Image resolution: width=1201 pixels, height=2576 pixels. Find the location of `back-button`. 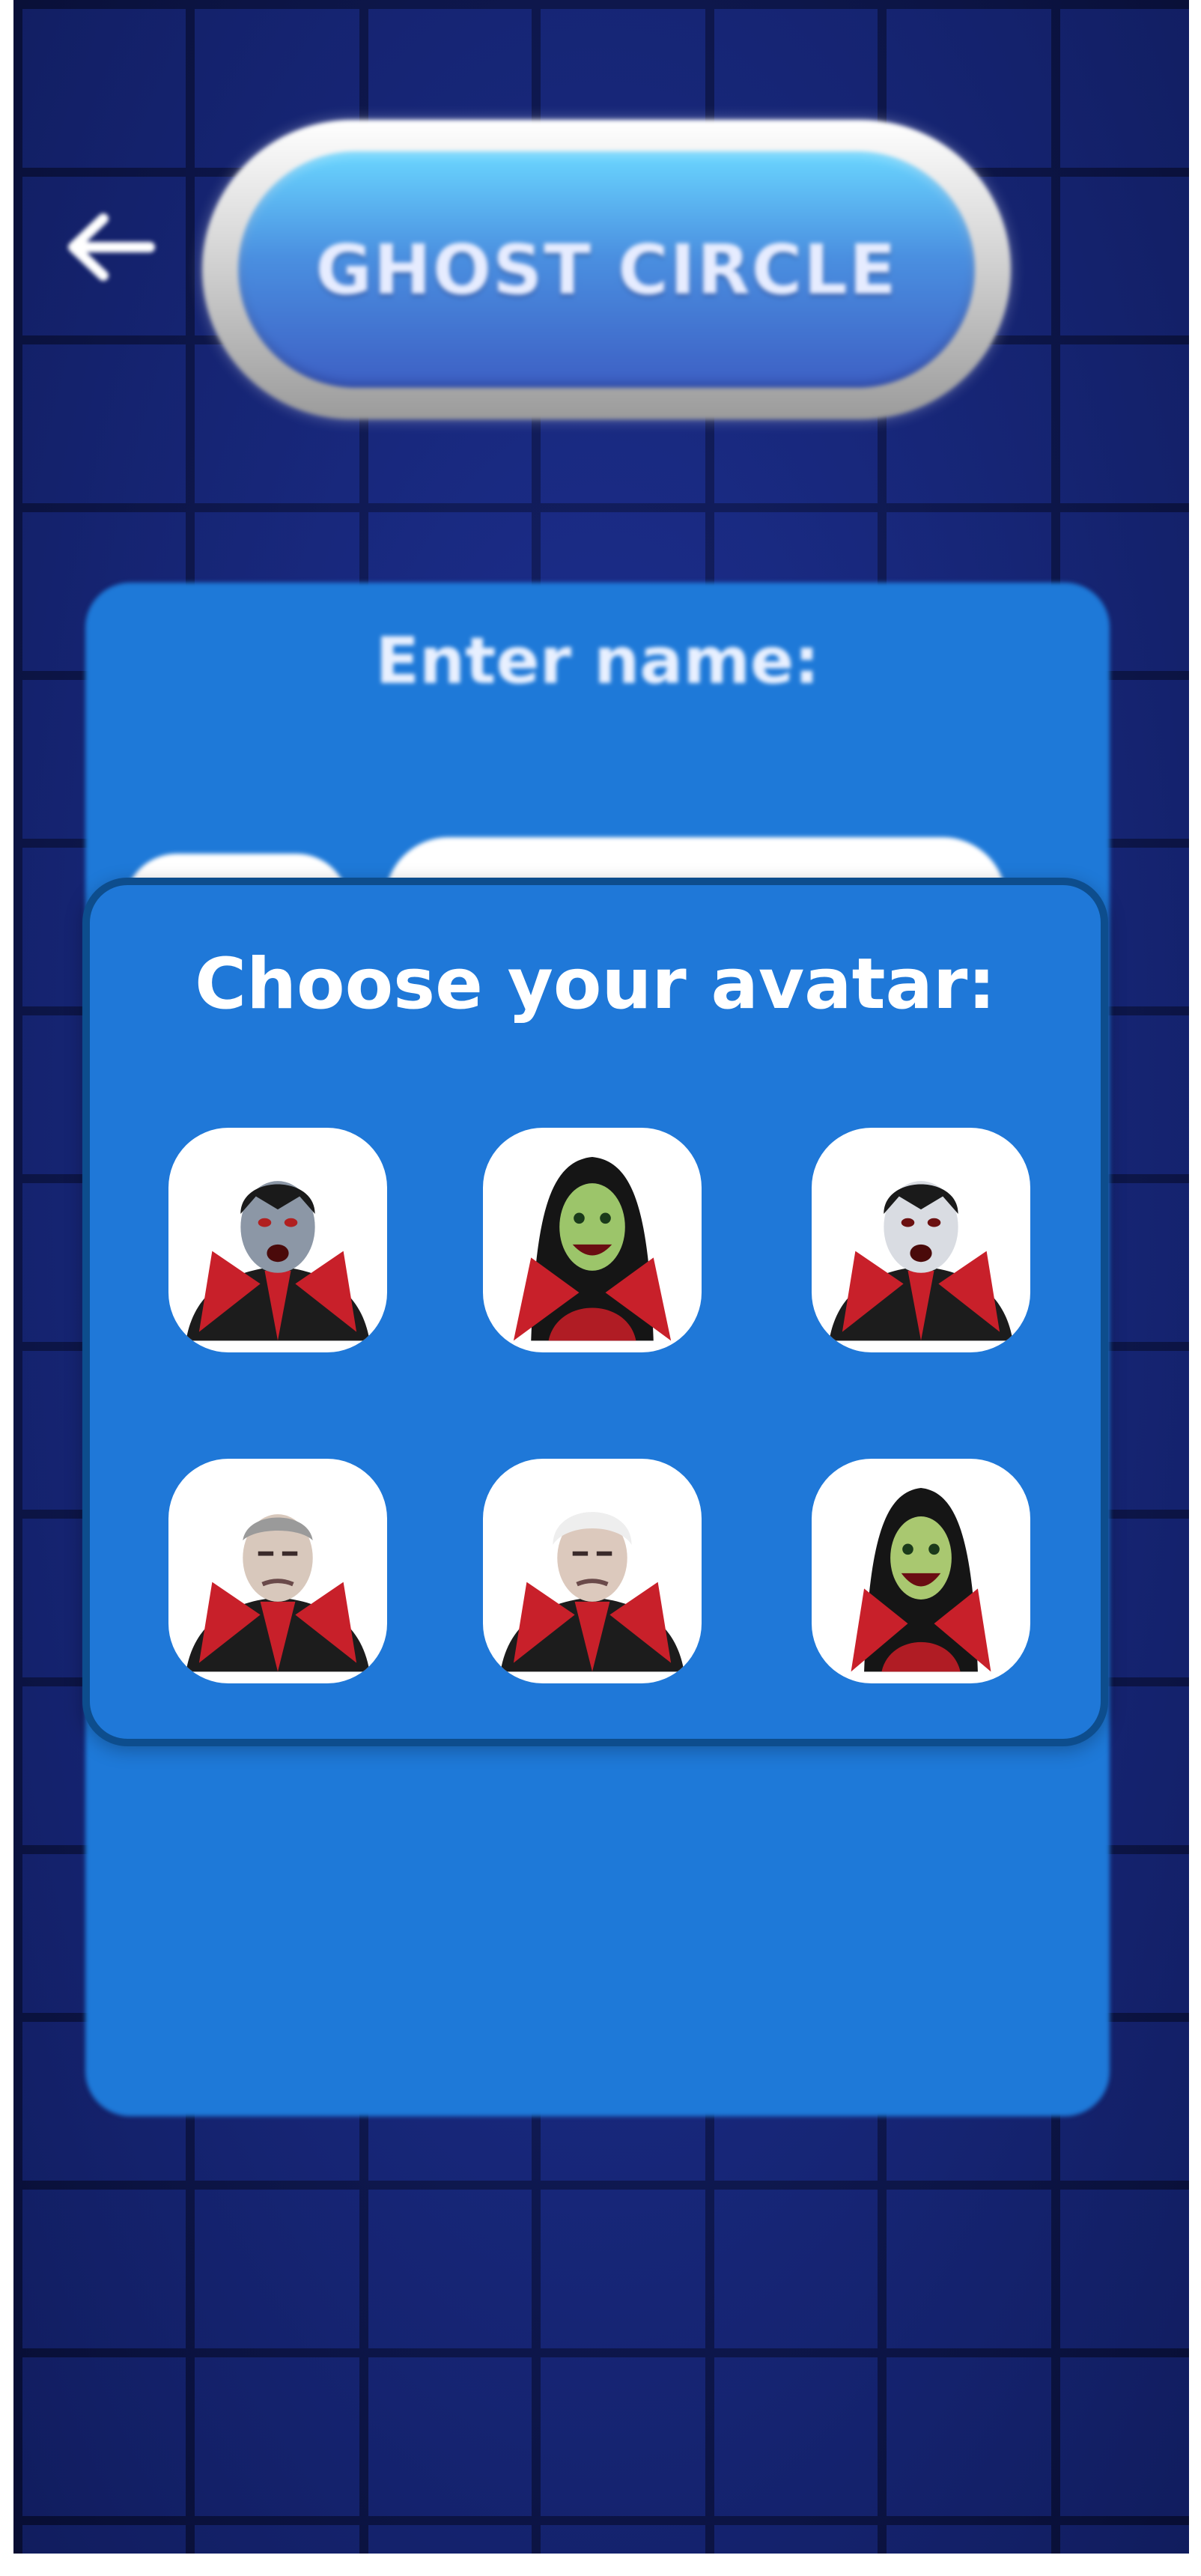

back-button is located at coordinates (108, 247).